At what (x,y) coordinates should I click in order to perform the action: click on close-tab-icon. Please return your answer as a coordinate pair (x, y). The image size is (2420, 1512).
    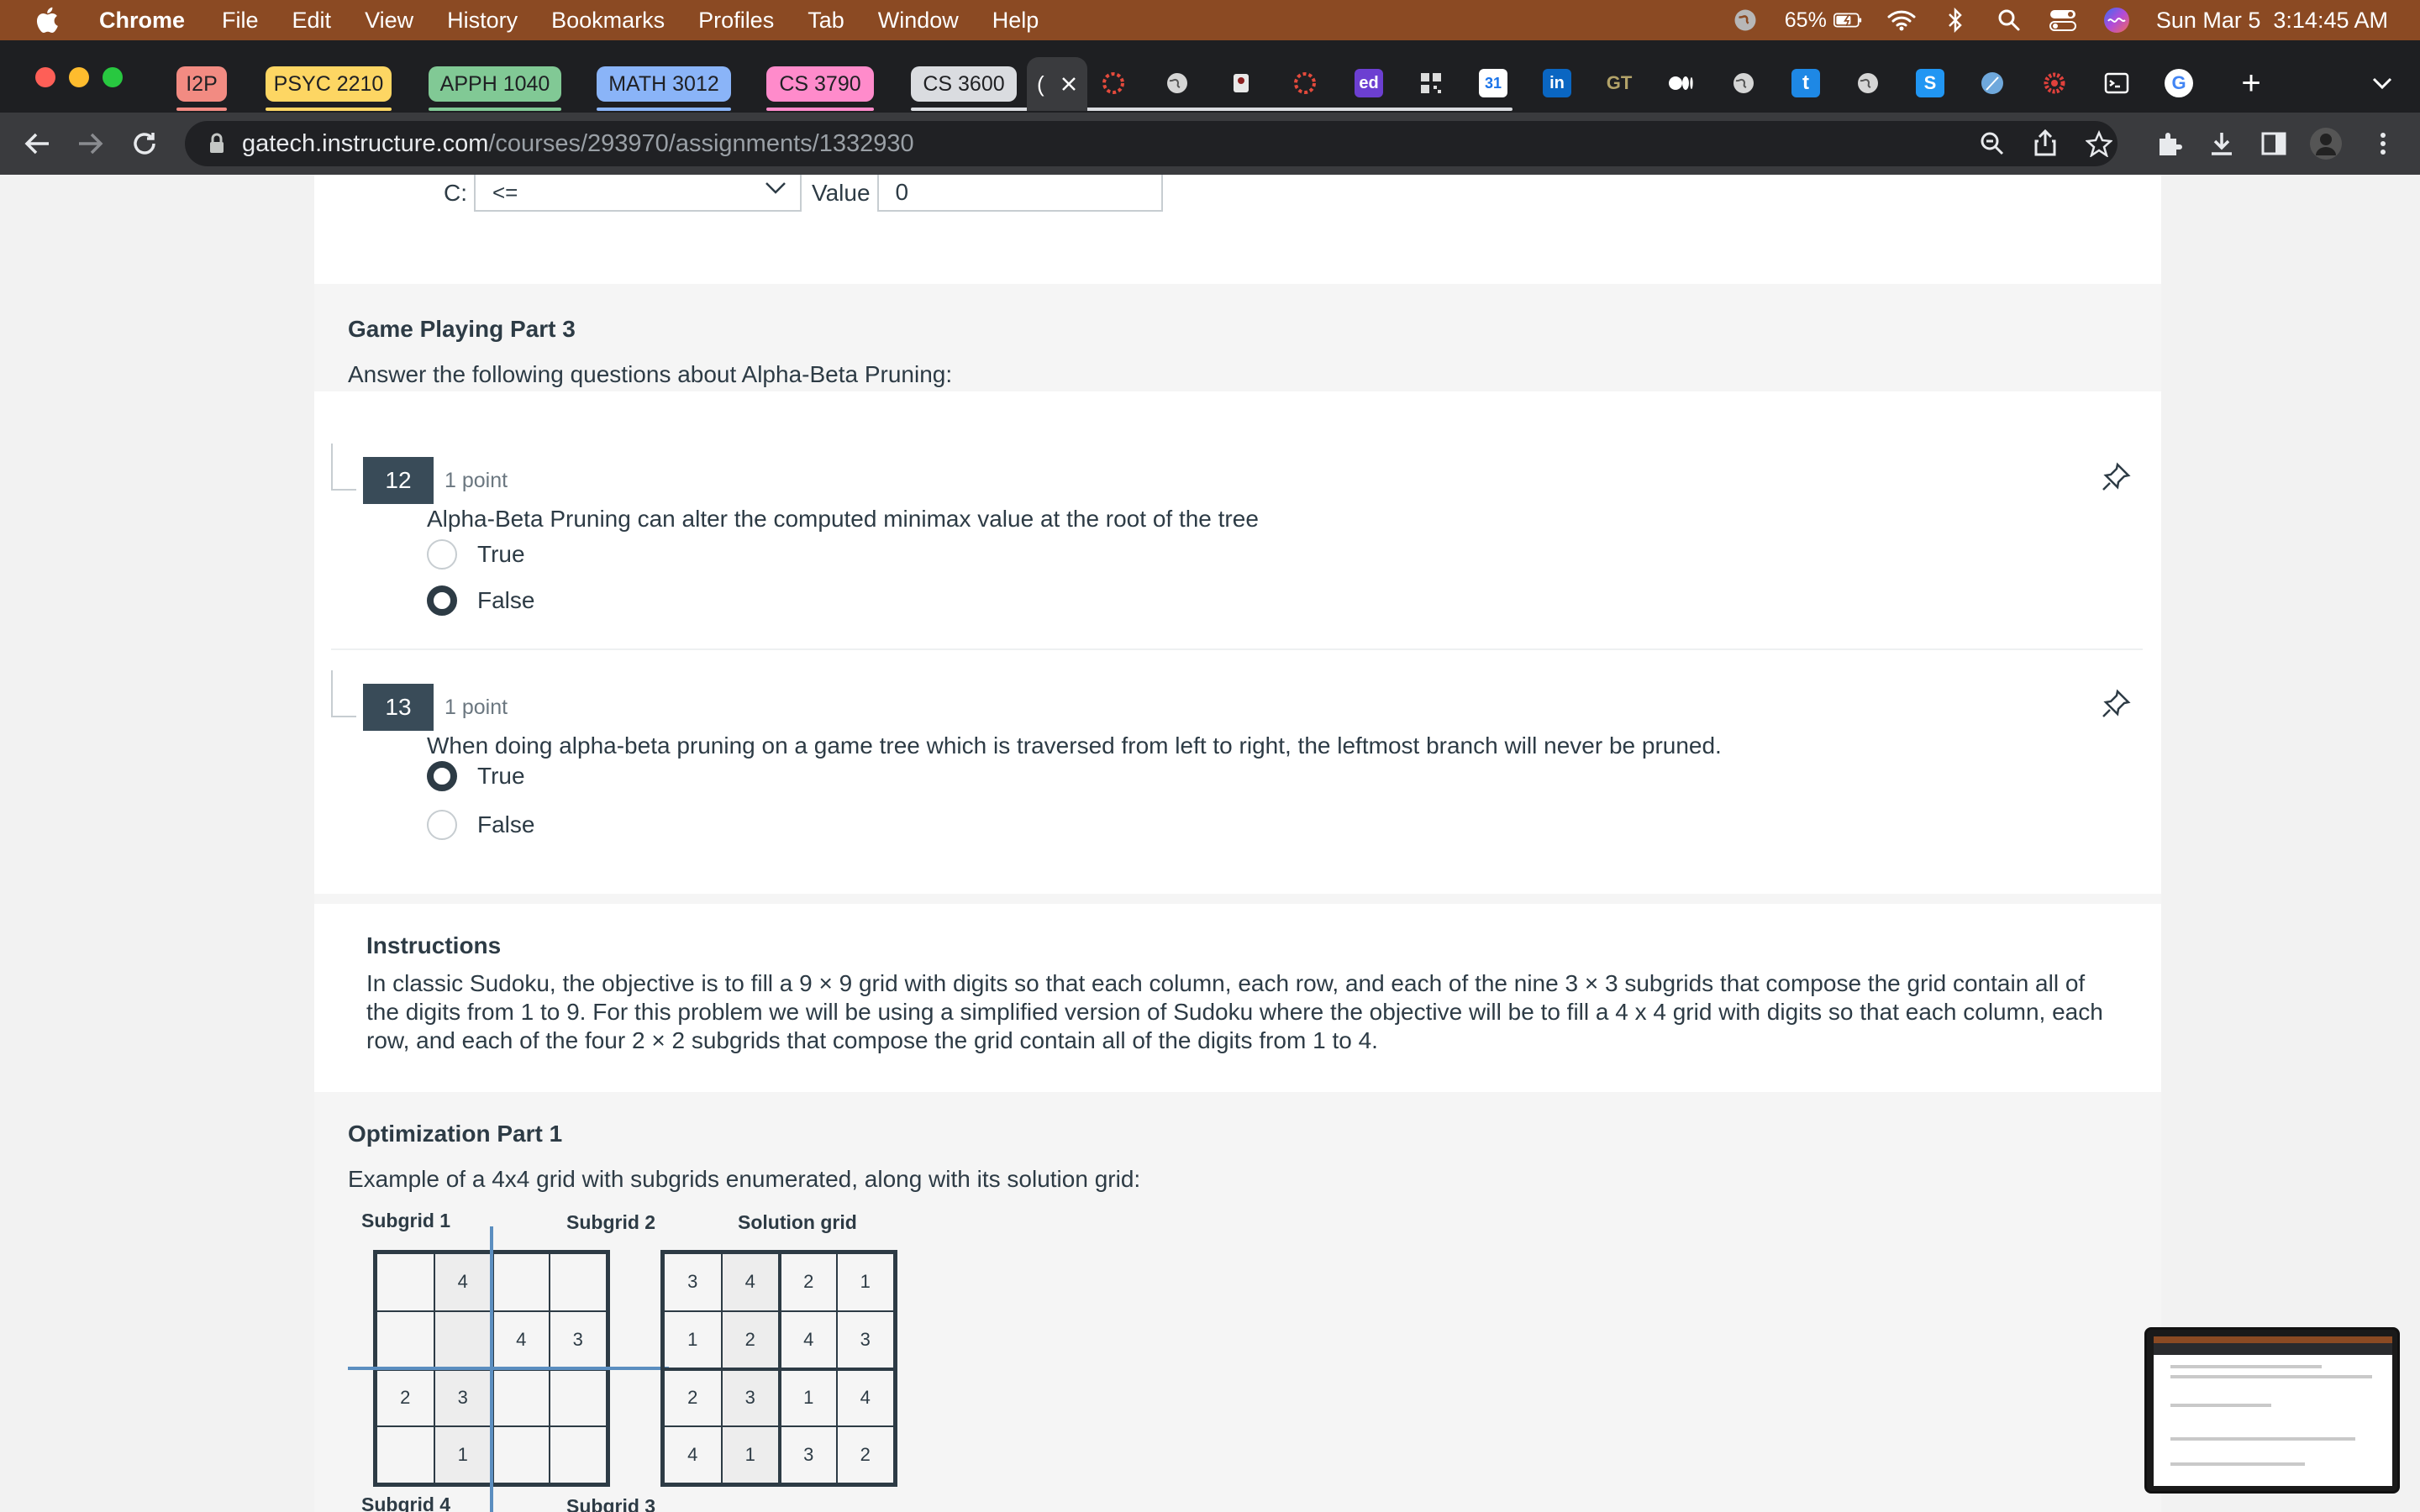
    Looking at the image, I should click on (1068, 84).